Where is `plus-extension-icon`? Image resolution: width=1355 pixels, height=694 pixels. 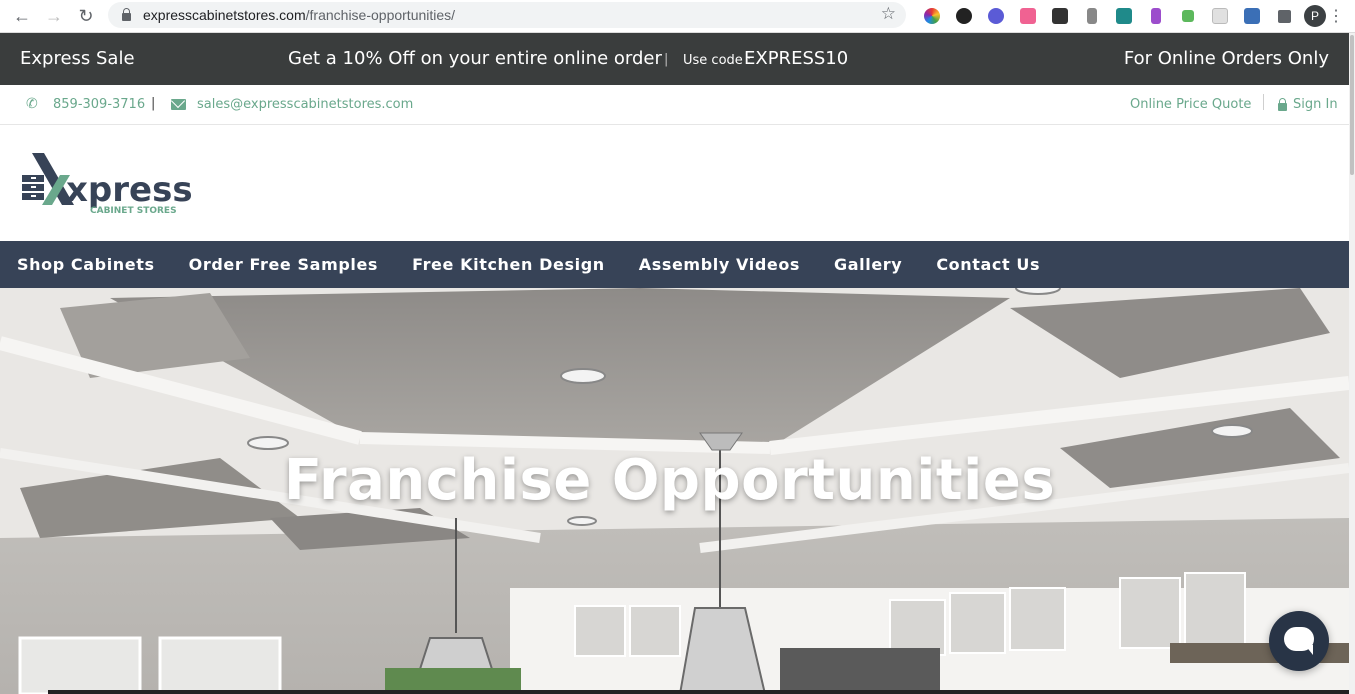
plus-extension-icon is located at coordinates (1188, 16).